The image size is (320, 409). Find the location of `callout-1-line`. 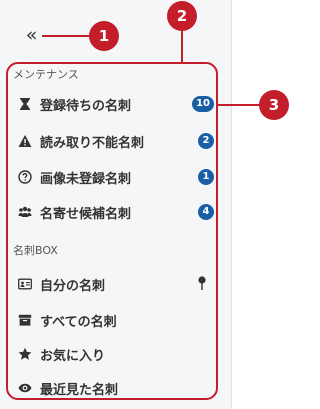

callout-1-line is located at coordinates (66, 36).